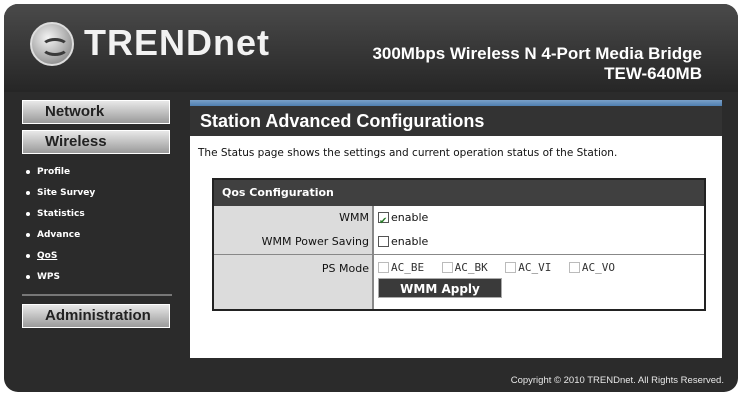 This screenshot has width=744, height=397. Describe the element at coordinates (294, 218) in the screenshot. I see `wmm-label: WMM` at that location.